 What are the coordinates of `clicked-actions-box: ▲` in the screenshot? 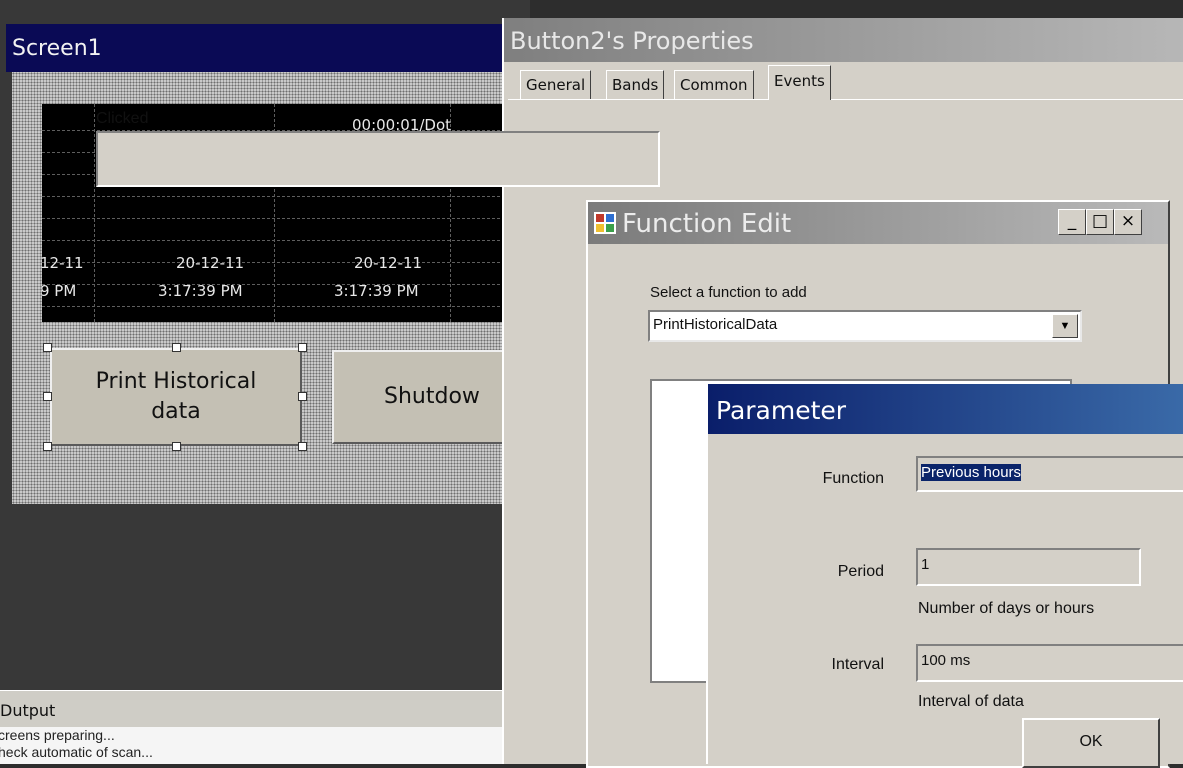 It's located at (422, 214).